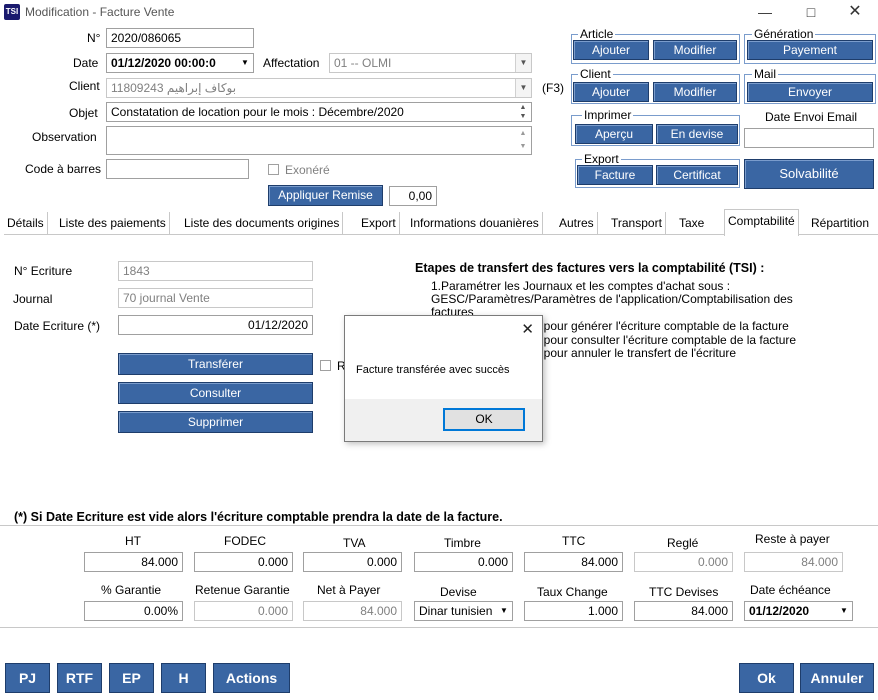  Describe the element at coordinates (131, 590) in the screenshot. I see `garantie-label: % Garantie` at that location.